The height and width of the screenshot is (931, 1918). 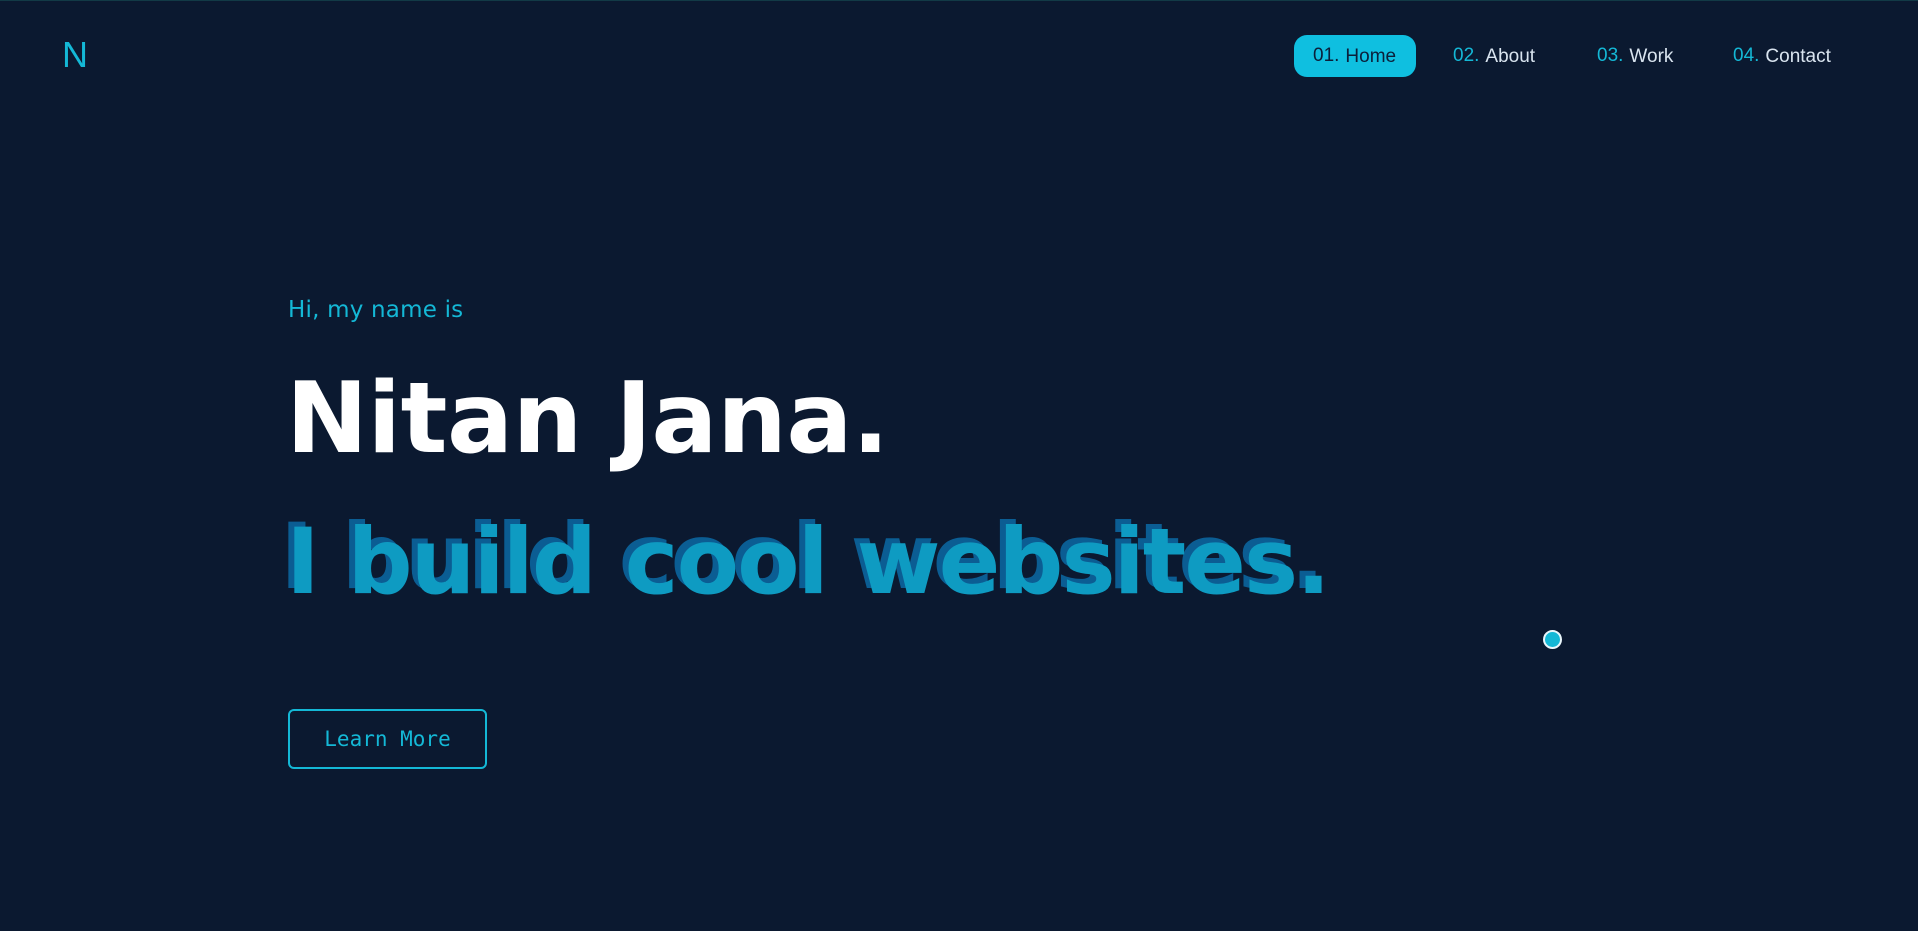 What do you see at coordinates (1326, 55) in the screenshot?
I see `nav-item-number: 01.` at bounding box center [1326, 55].